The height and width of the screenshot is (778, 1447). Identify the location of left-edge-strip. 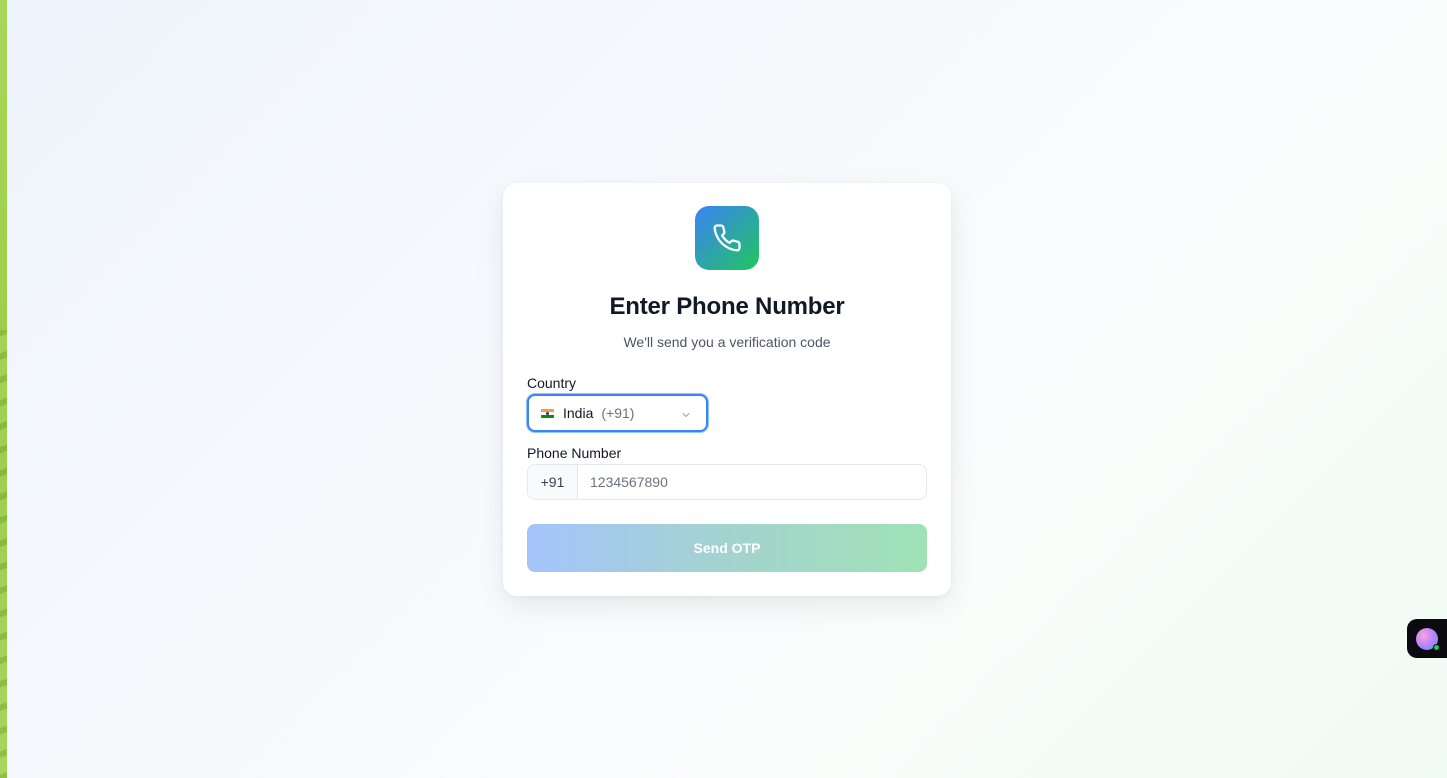
(3, 389).